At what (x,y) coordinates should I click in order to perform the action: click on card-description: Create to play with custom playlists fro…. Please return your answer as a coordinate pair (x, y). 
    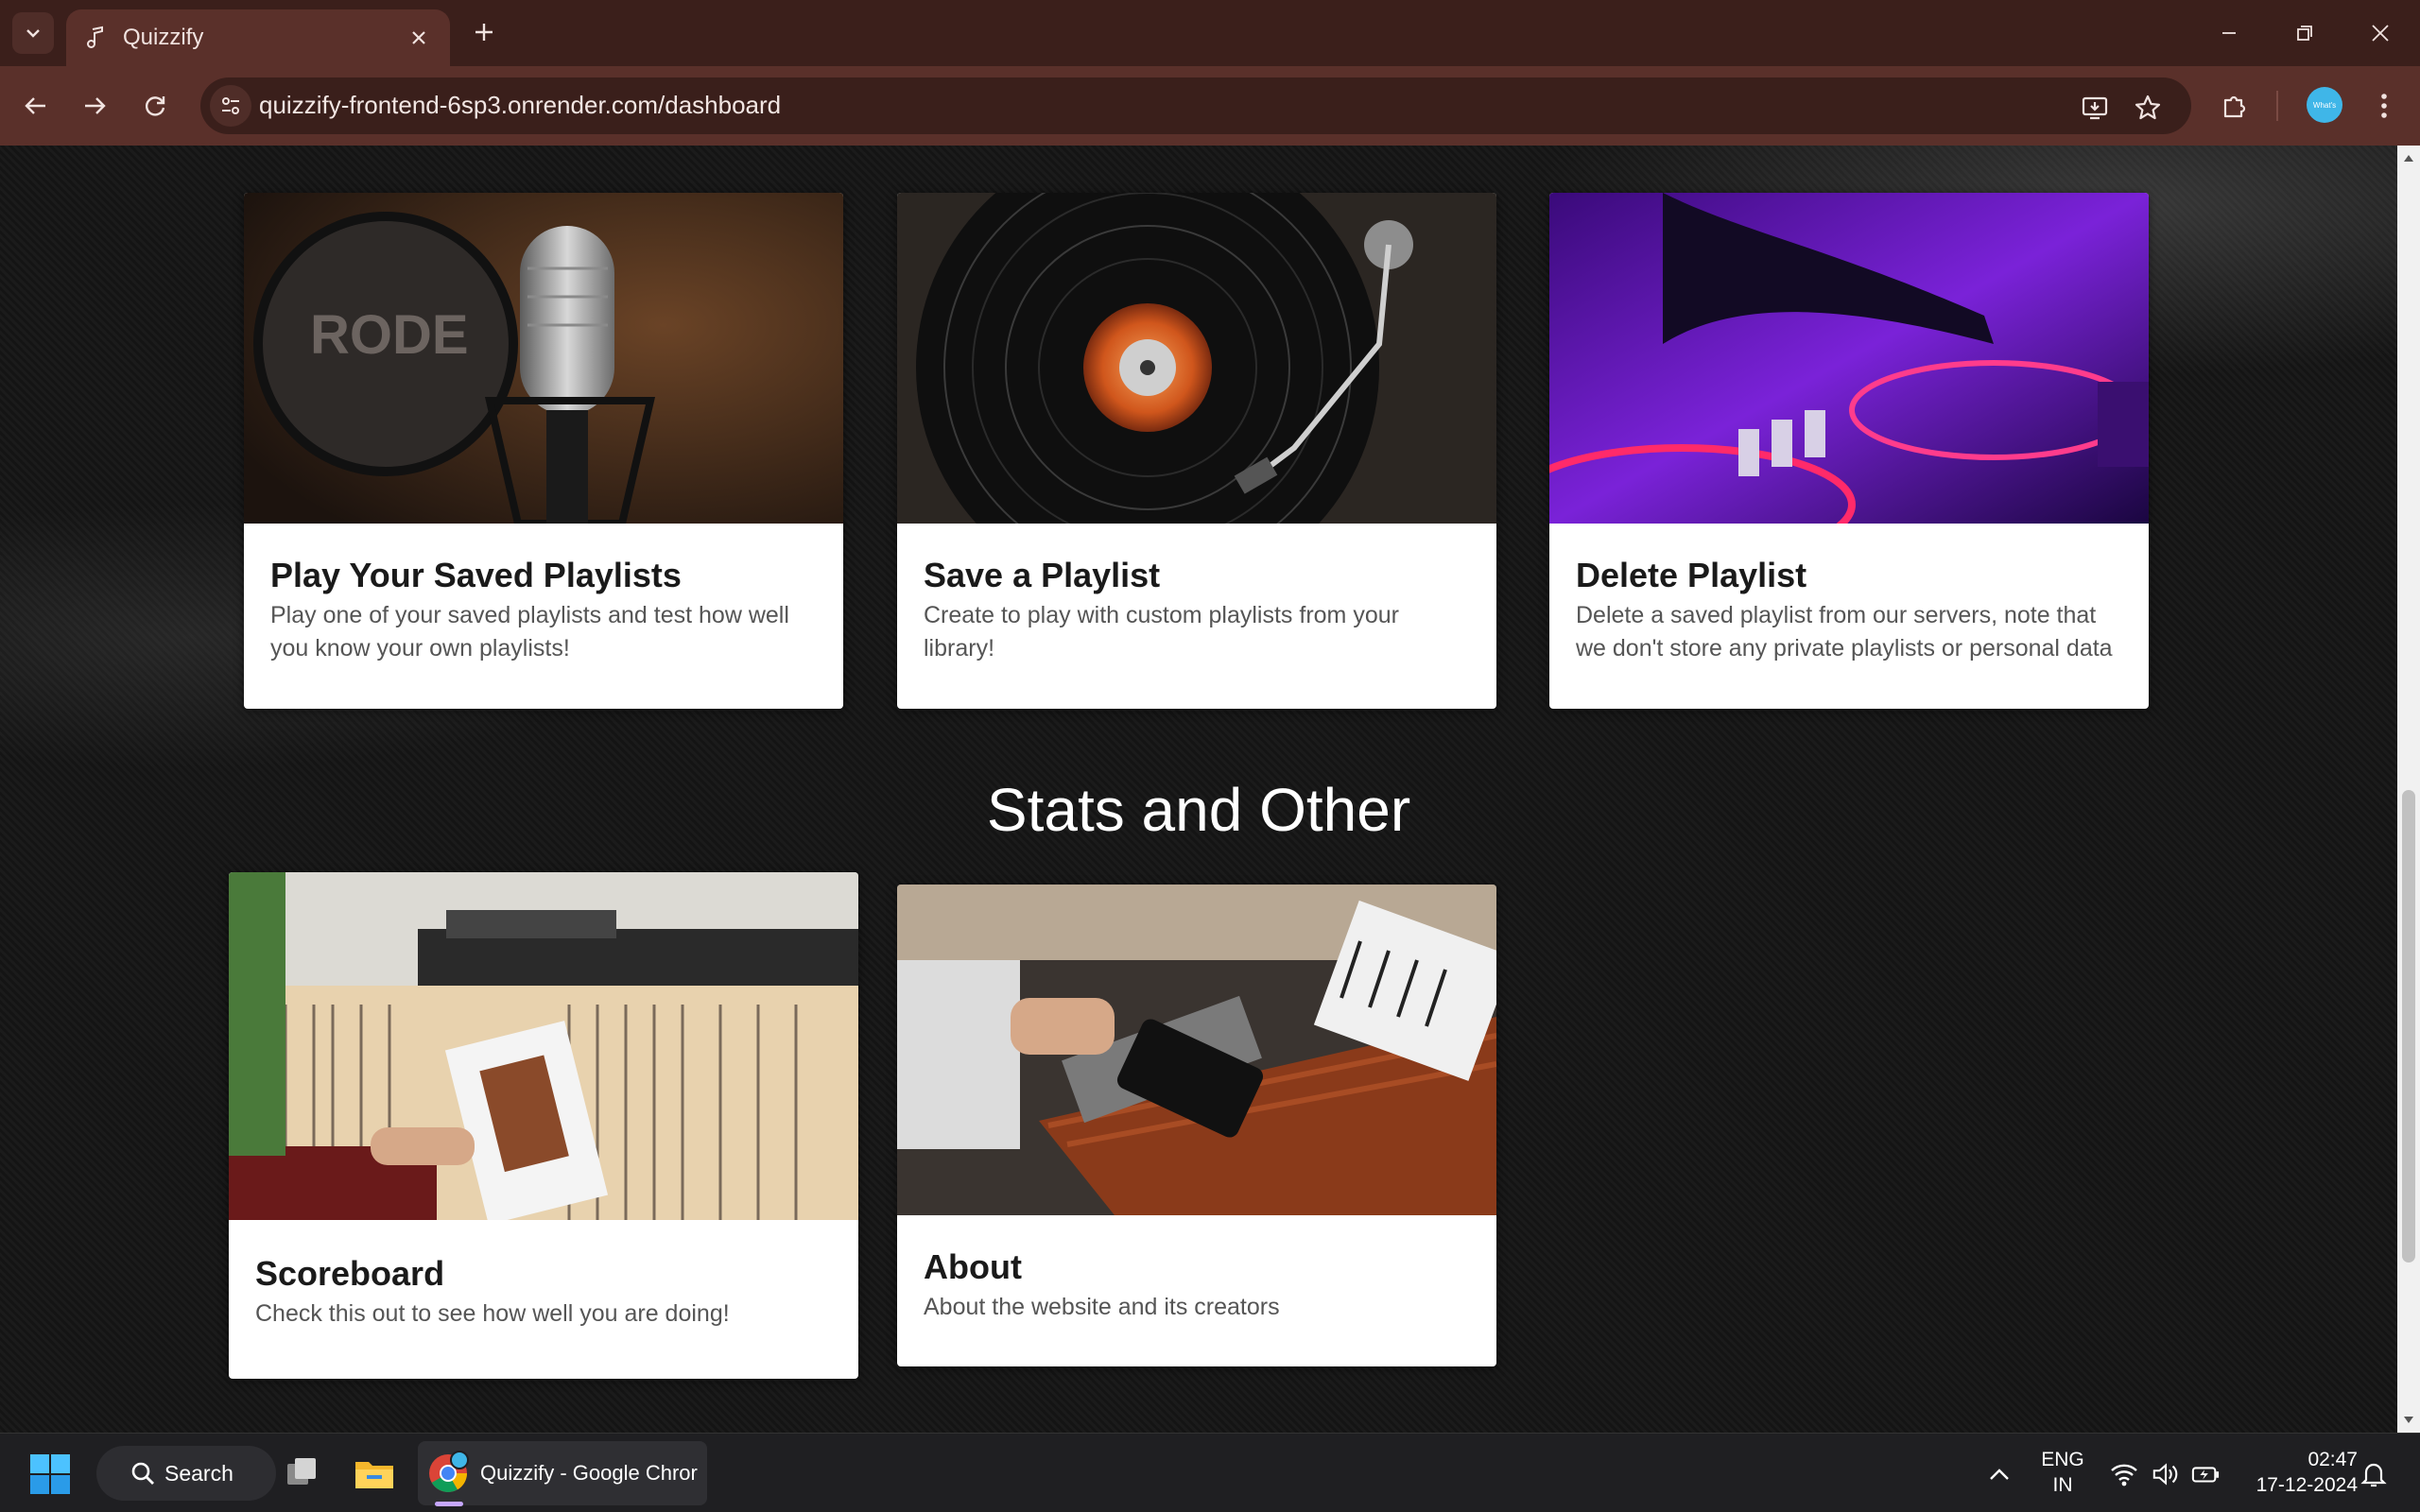
    Looking at the image, I should click on (1161, 632).